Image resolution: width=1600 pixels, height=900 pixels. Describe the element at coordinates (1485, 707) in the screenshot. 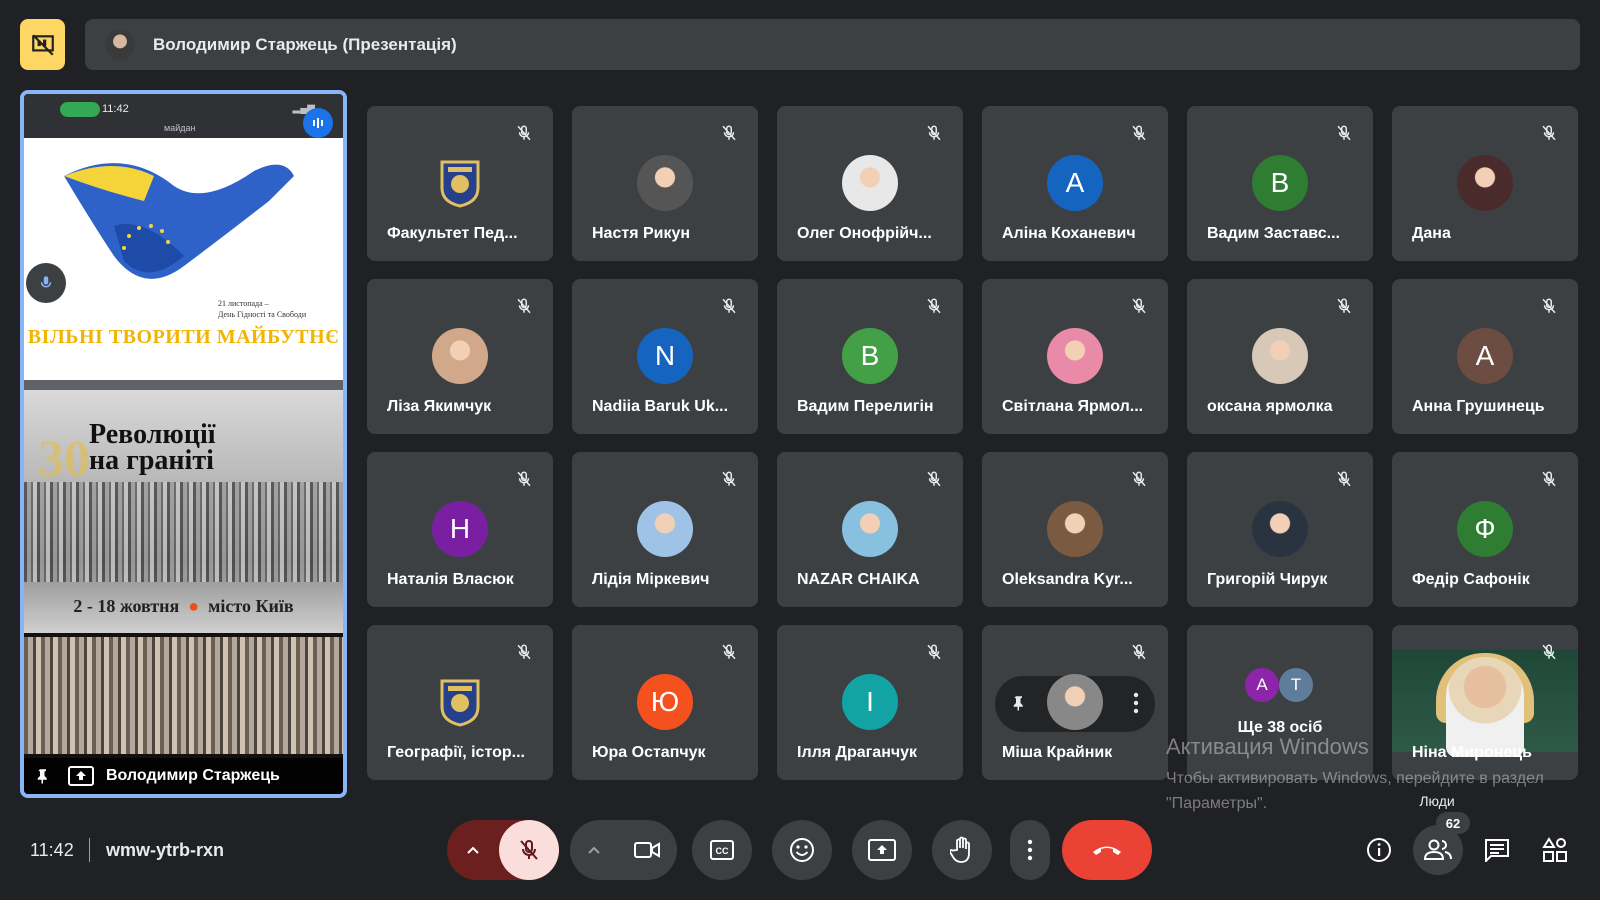

I see `video-person` at that location.